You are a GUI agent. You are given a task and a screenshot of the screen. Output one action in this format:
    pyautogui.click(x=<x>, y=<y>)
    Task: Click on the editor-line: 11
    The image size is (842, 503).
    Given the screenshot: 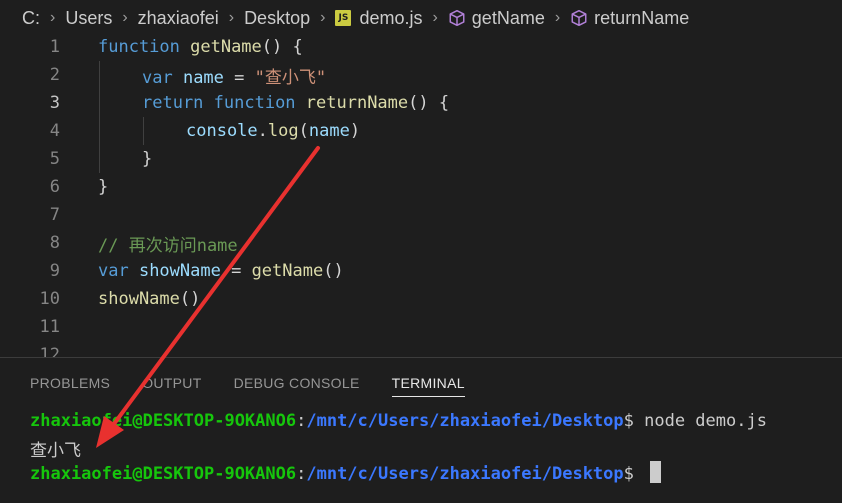 What is the action you would take?
    pyautogui.click(x=421, y=327)
    